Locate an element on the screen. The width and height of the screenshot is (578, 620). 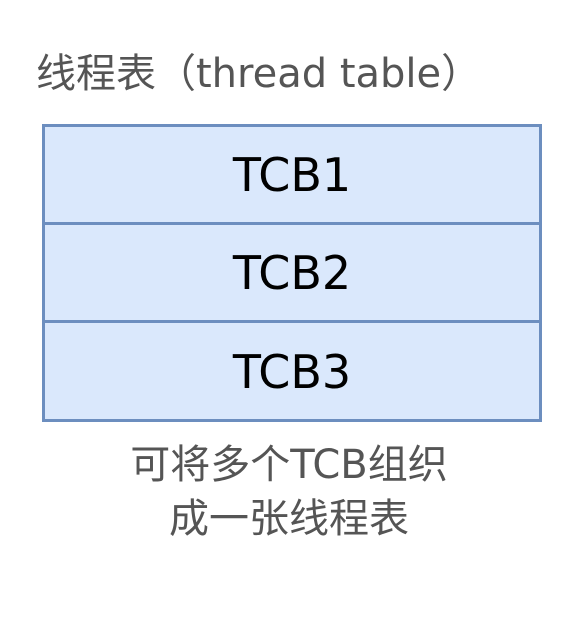
thread-table-title: 线程表（thread table） is located at coordinates (259, 74).